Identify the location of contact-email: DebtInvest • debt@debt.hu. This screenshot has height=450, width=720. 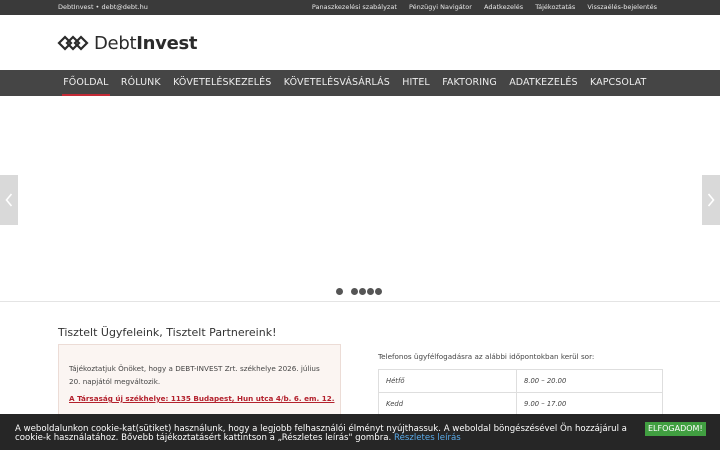
(103, 7).